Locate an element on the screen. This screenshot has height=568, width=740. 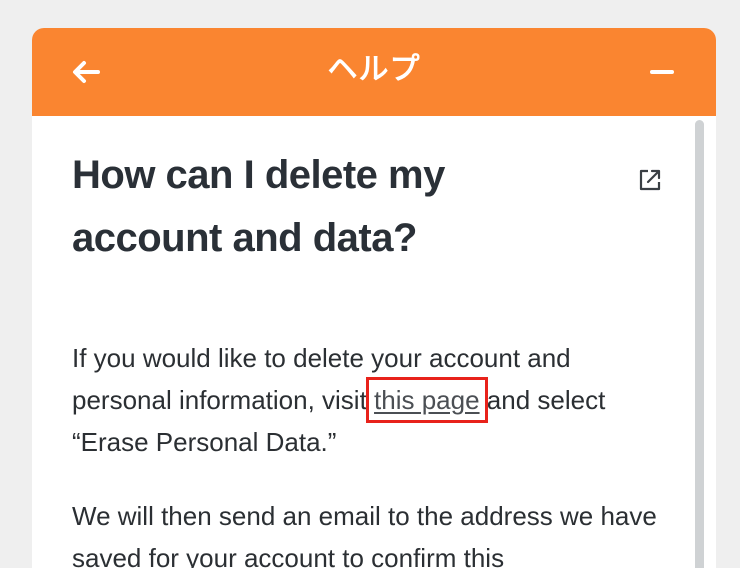
help-header: ヘルプ is located at coordinates (374, 72).